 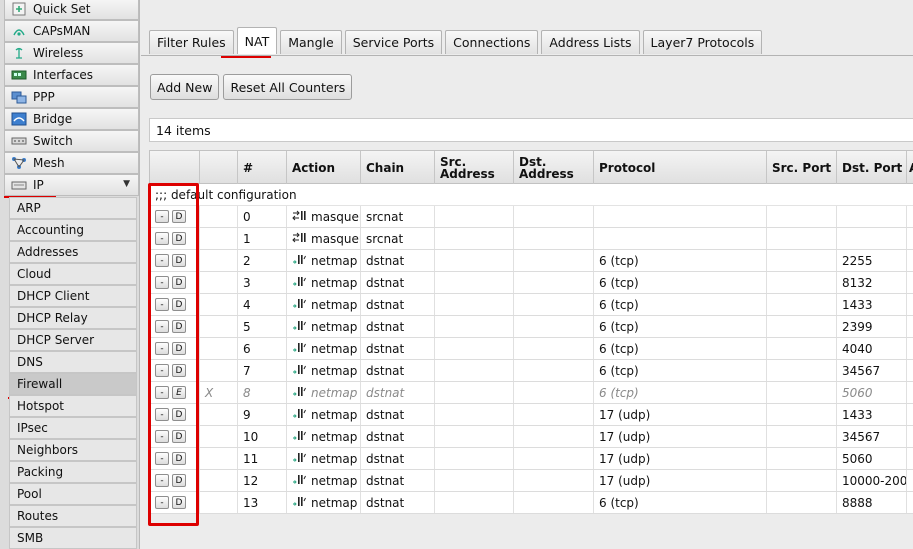 What do you see at coordinates (185, 87) in the screenshot?
I see `add-new-button: Add New` at bounding box center [185, 87].